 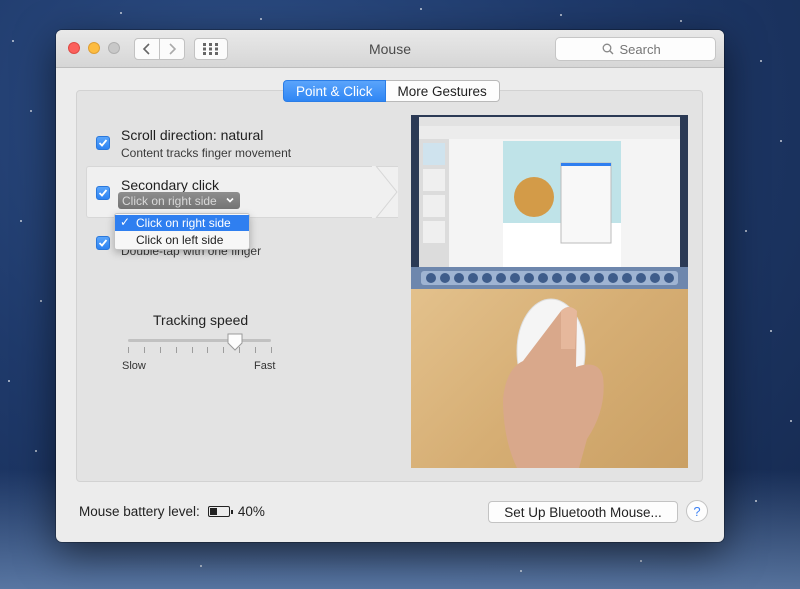 I want to click on secondary-click-popup: Click on right side, so click(x=179, y=200).